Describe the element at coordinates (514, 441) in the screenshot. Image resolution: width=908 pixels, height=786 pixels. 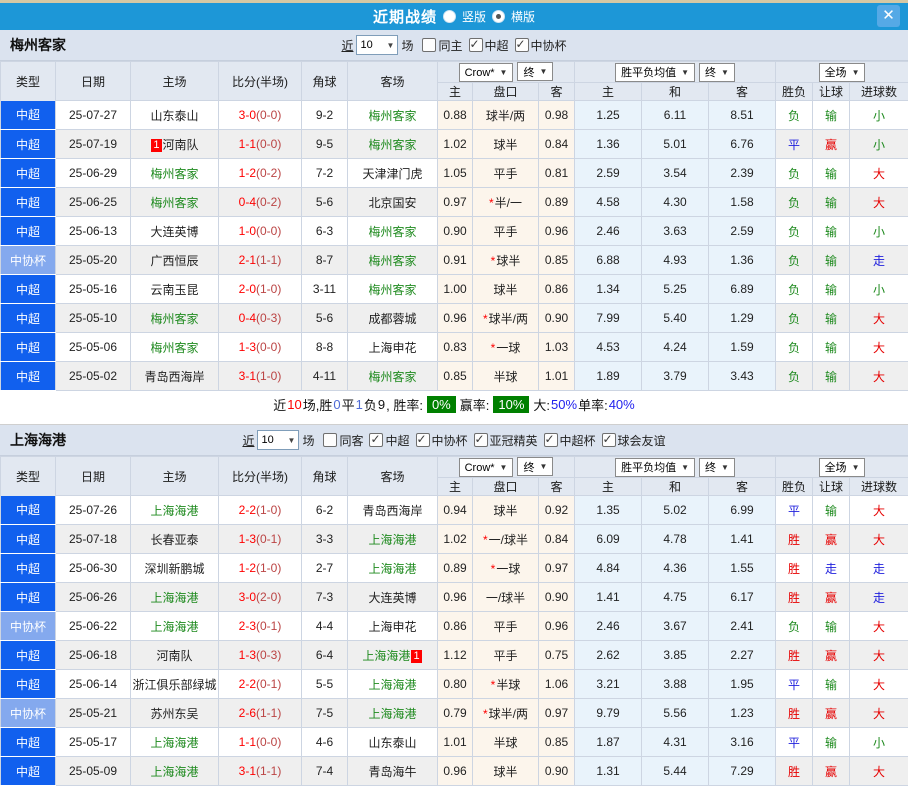
I see `checkbox-label: 亚冠精英` at that location.